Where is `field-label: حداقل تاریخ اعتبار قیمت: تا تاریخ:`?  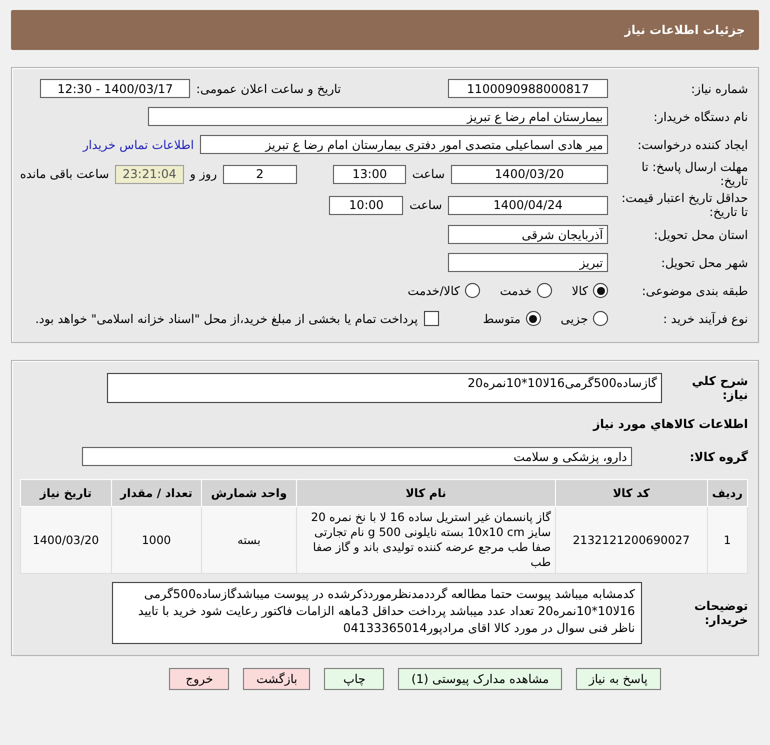
field-label: حداقل تاریخ اعتبار قیمت: تا تاریخ: is located at coordinates (684, 205).